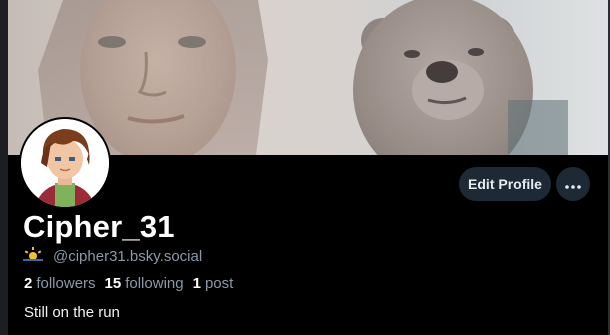 This screenshot has width=610, height=335. I want to click on following-link: 15 following, so click(144, 283).